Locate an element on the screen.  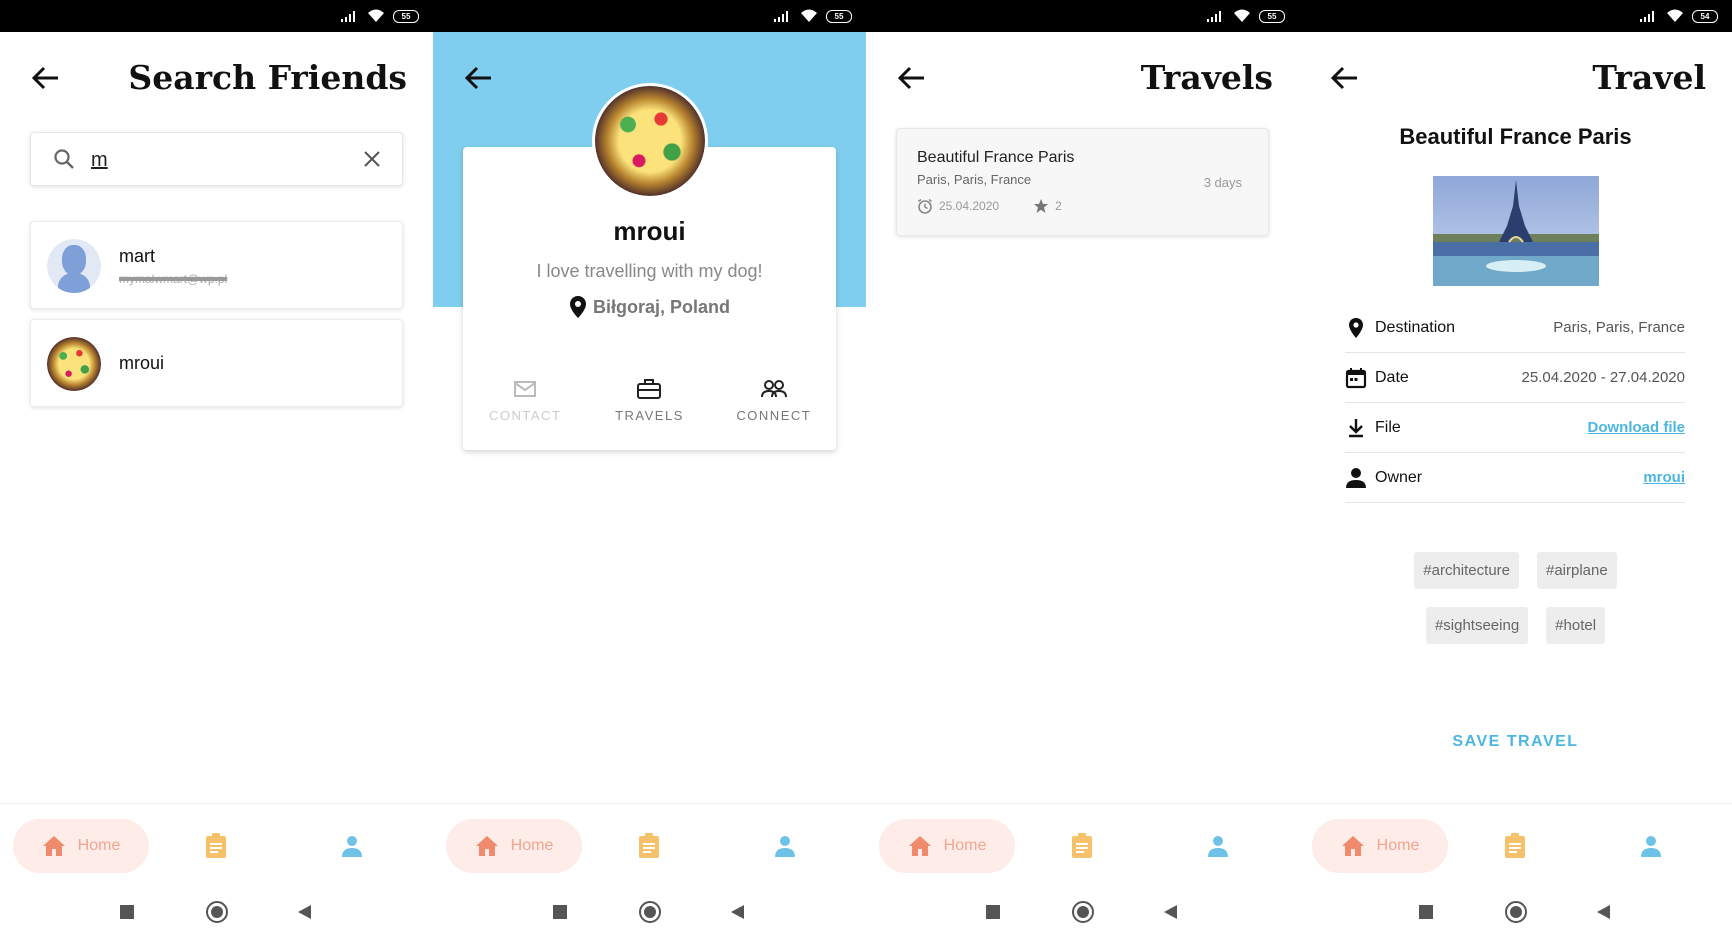
location-text: Biłgoraj, Poland is located at coordinates (661, 306).